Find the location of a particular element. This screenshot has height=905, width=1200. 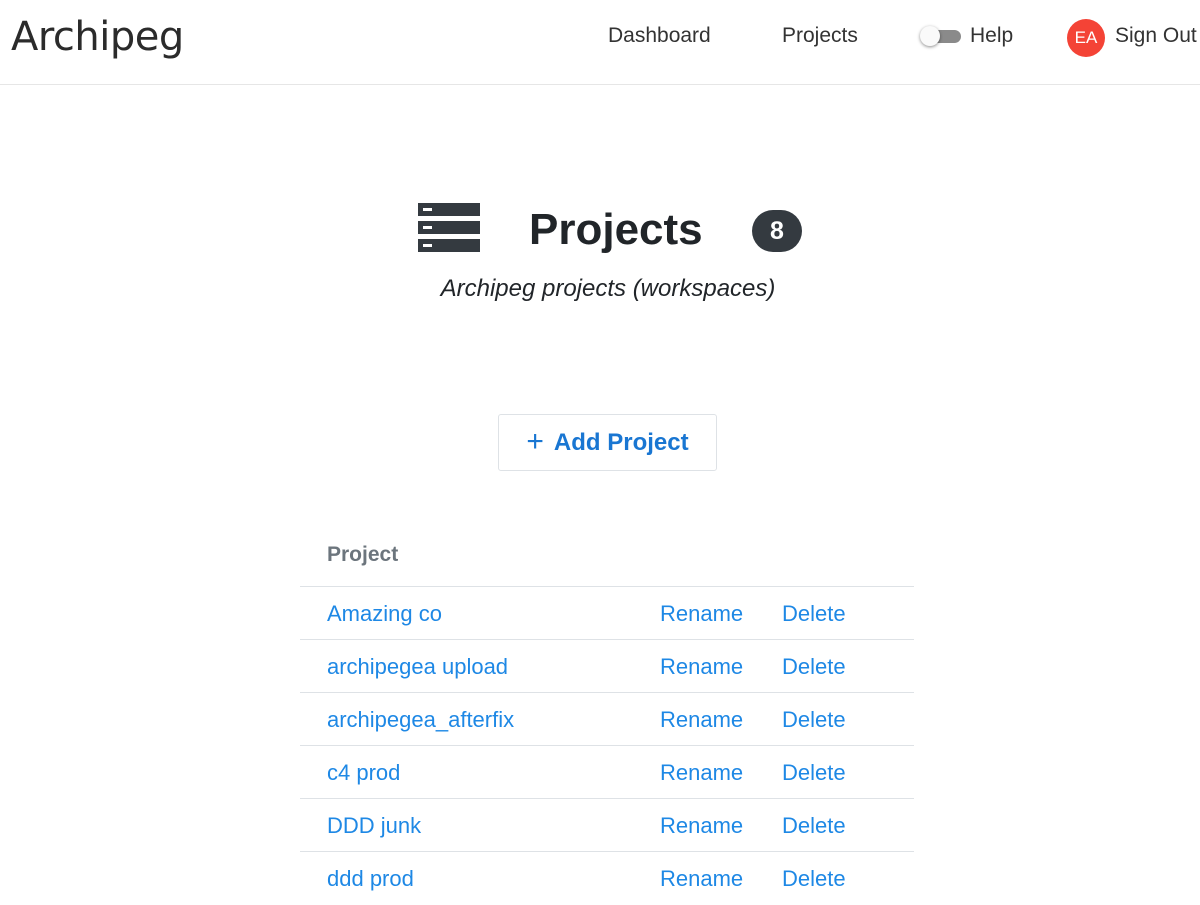

table-row: c4 prod Rename Delete is located at coordinates (607, 772).